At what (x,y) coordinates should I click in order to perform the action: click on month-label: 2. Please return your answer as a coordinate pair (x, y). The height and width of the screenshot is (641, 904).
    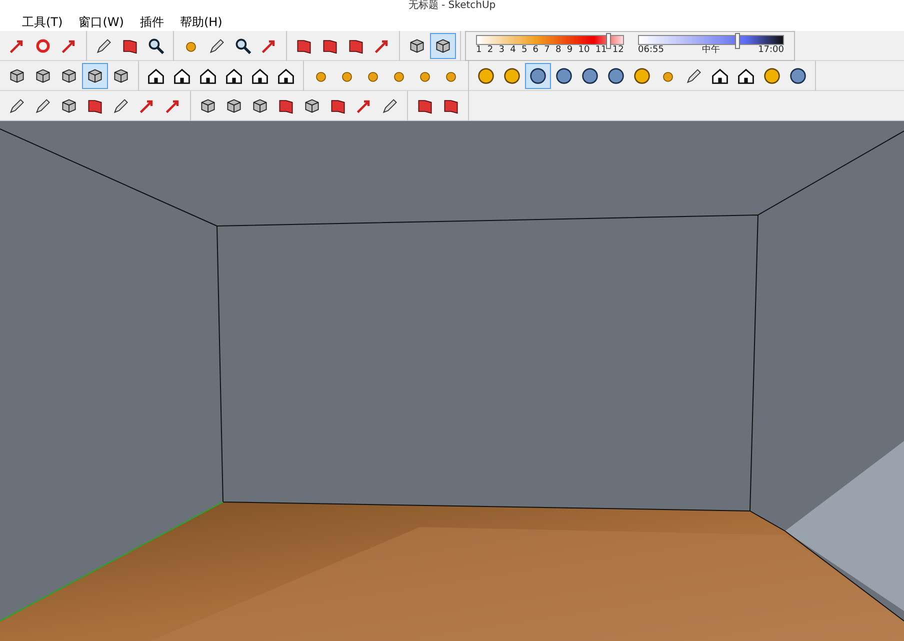
    Looking at the image, I should click on (490, 50).